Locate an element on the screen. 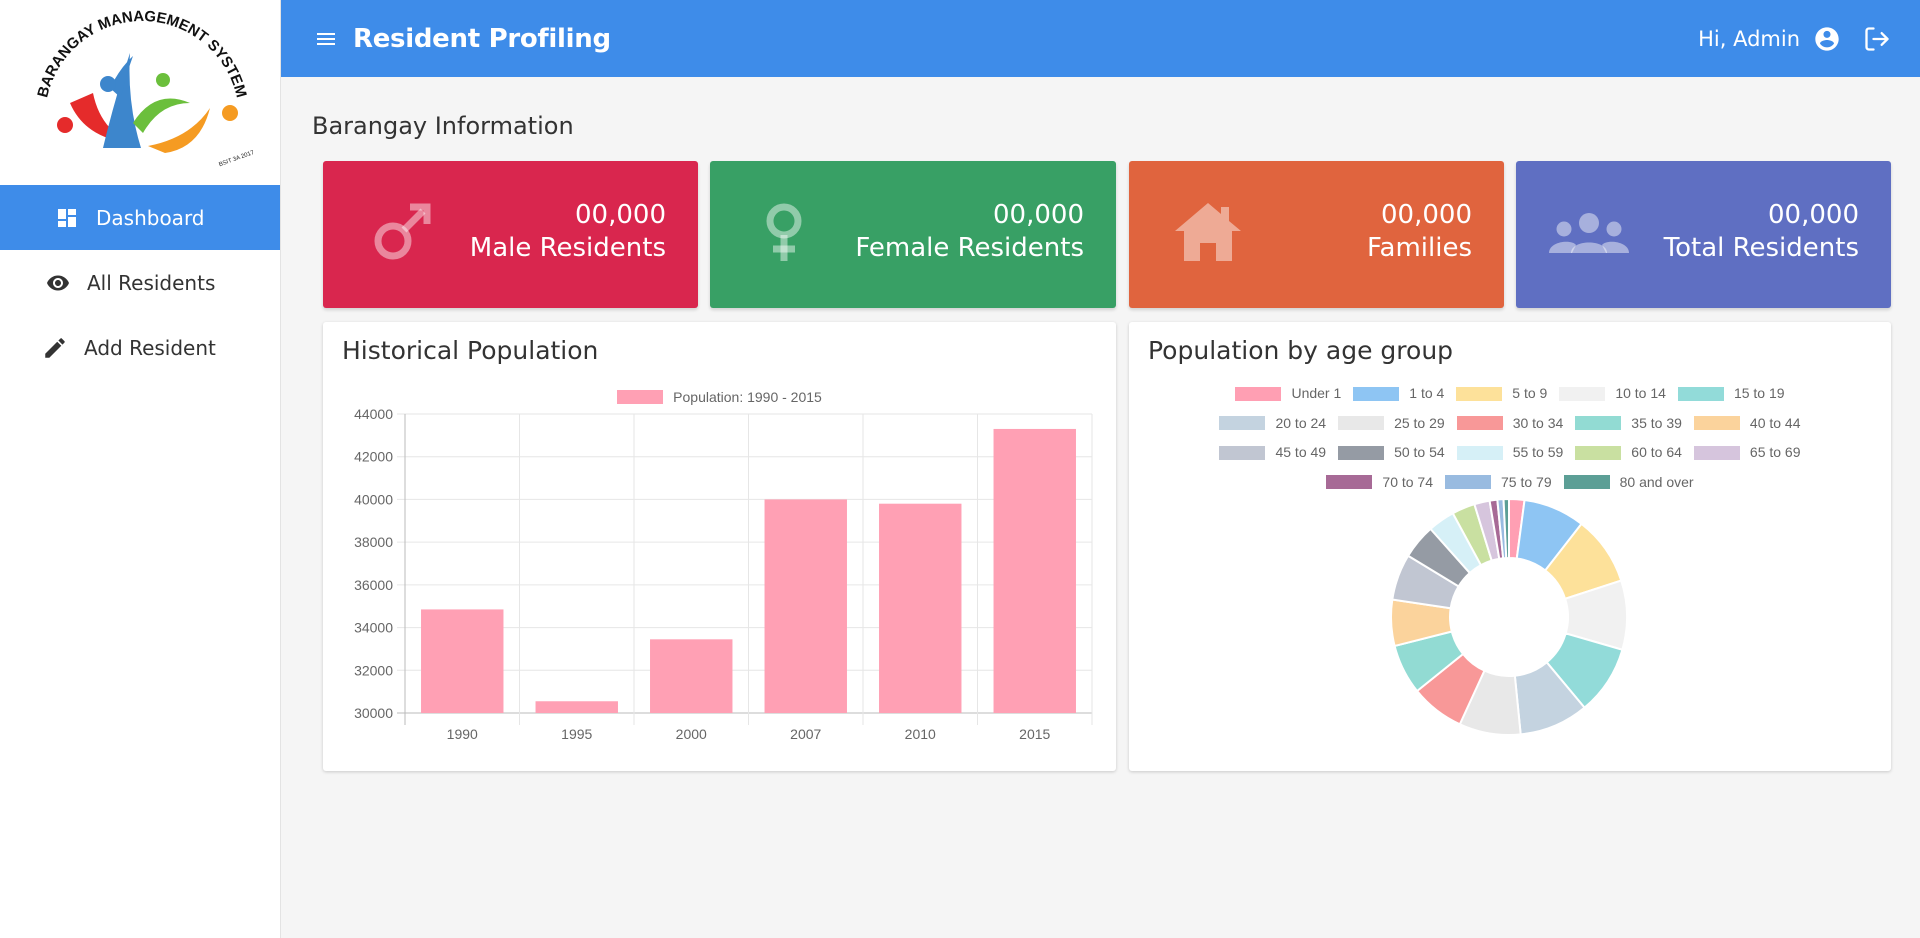  y-tick-label: 34000 is located at coordinates (373, 628).